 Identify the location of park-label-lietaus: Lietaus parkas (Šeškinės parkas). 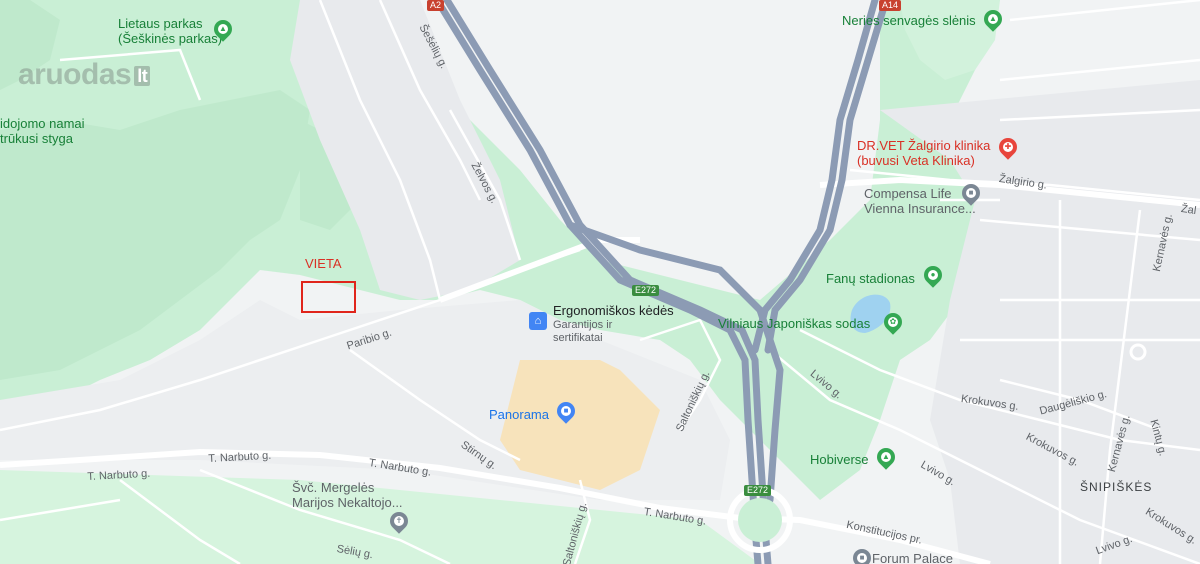
(170, 31).